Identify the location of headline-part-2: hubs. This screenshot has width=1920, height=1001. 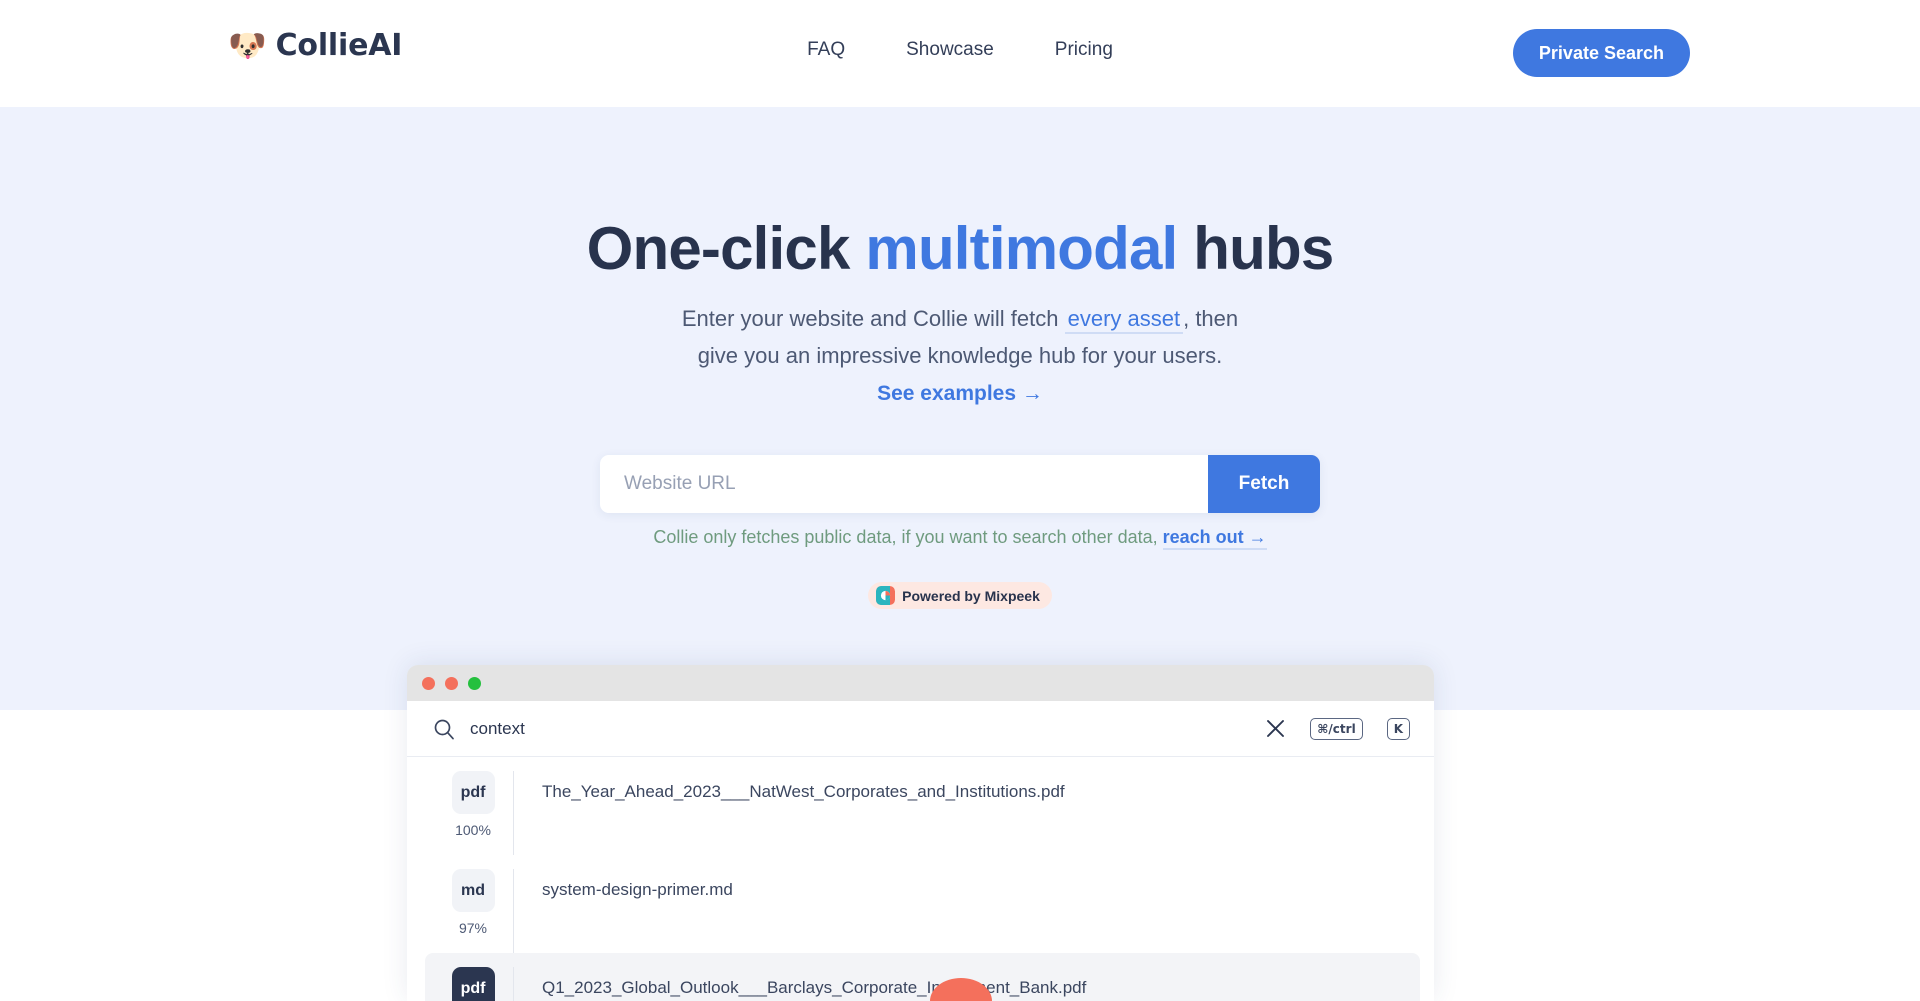
(1255, 248).